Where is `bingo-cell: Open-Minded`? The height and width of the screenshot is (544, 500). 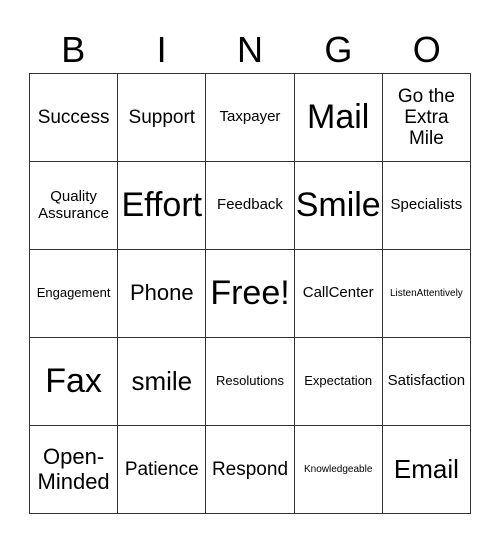
bingo-cell: Open-Minded is located at coordinates (74, 470).